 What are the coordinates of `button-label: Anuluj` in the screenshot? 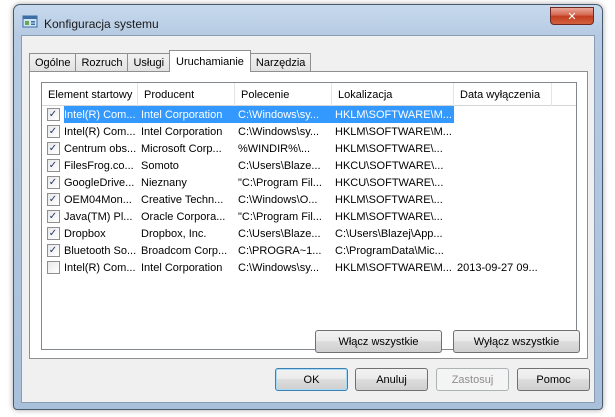 It's located at (391, 379).